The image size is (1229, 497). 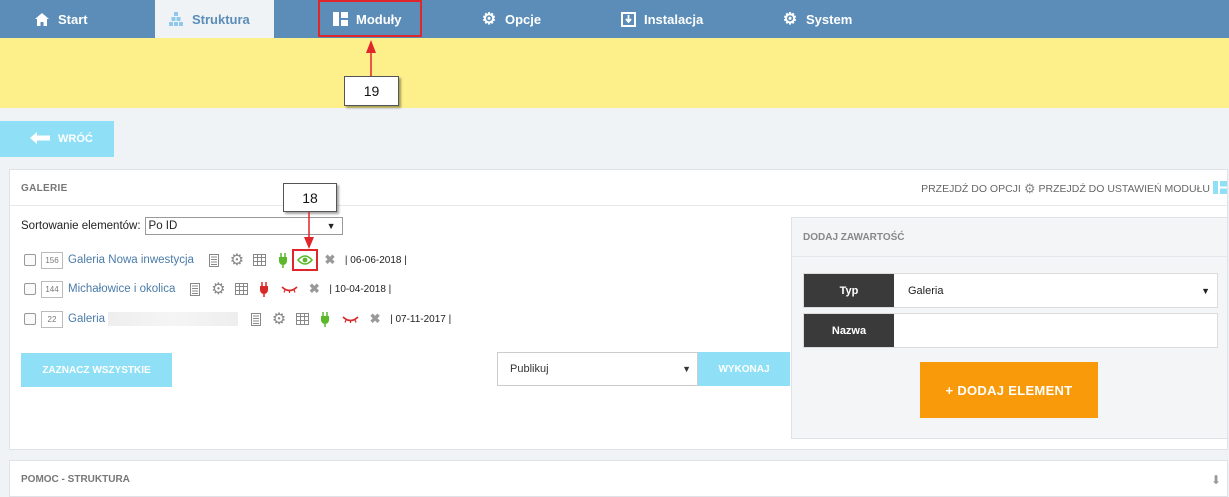 I want to click on highlight-box-modules, so click(x=370, y=18).